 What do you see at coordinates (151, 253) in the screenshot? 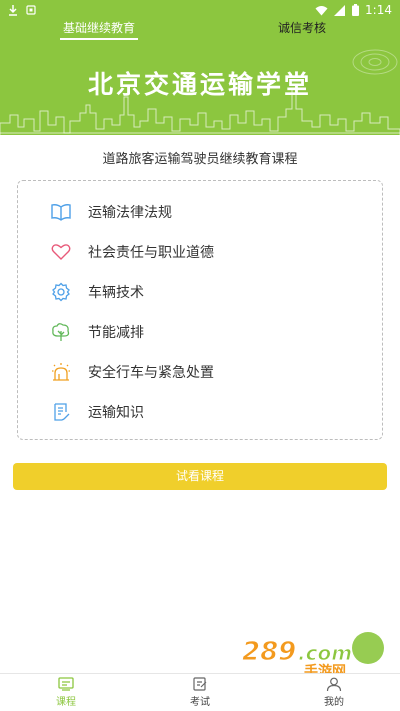
I see `module-label: 社会责任与职业道德` at bounding box center [151, 253].